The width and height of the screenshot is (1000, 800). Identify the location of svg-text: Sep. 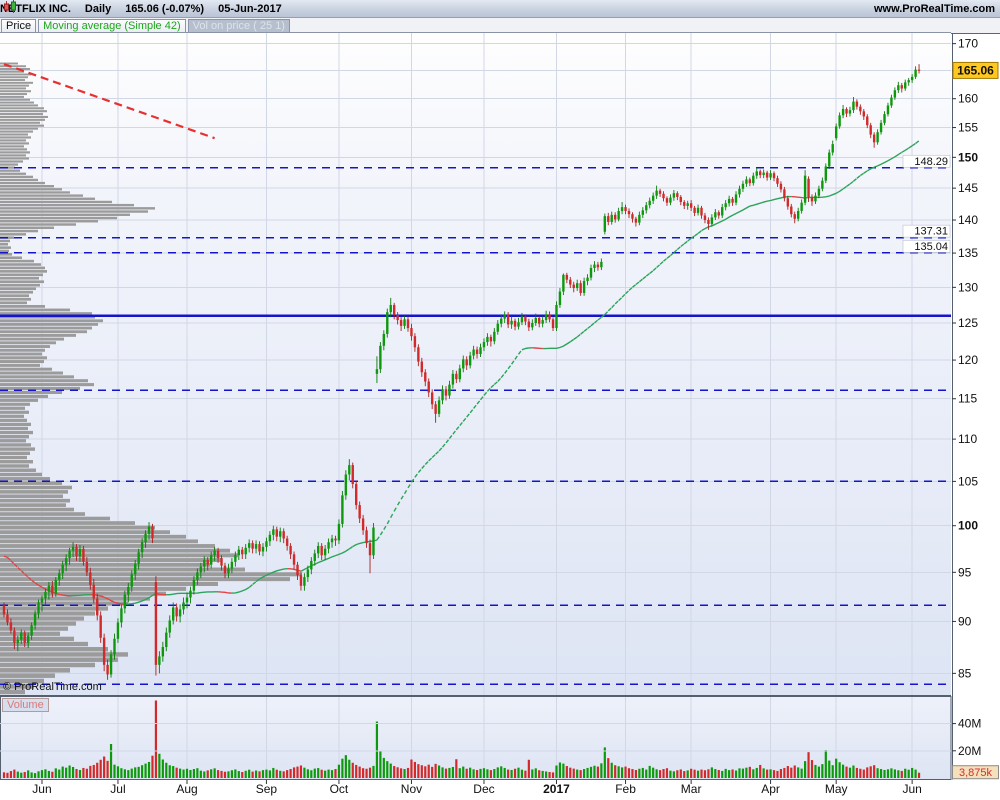
(267, 789).